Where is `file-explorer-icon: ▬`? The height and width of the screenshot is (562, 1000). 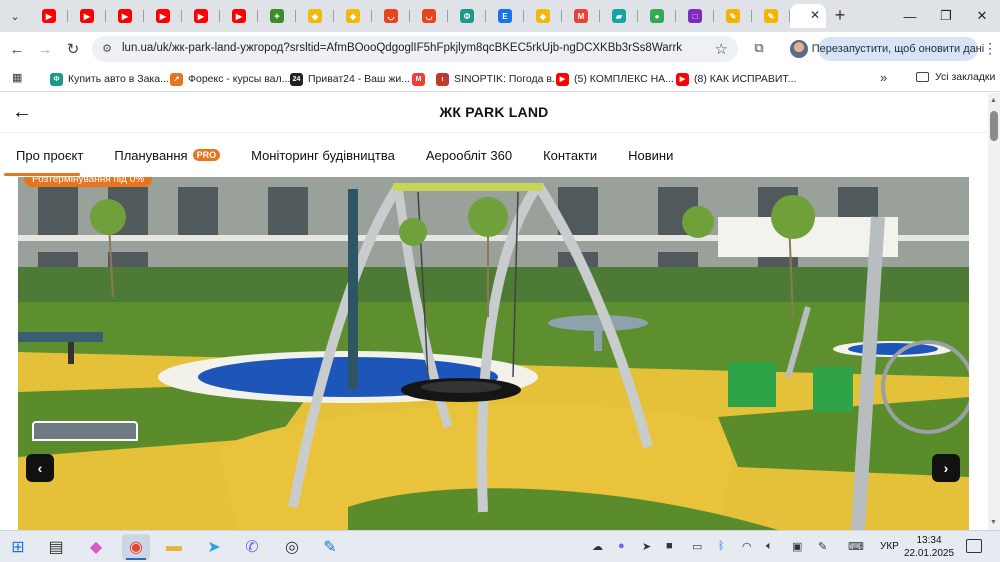
file-explorer-icon: ▬ is located at coordinates (174, 547).